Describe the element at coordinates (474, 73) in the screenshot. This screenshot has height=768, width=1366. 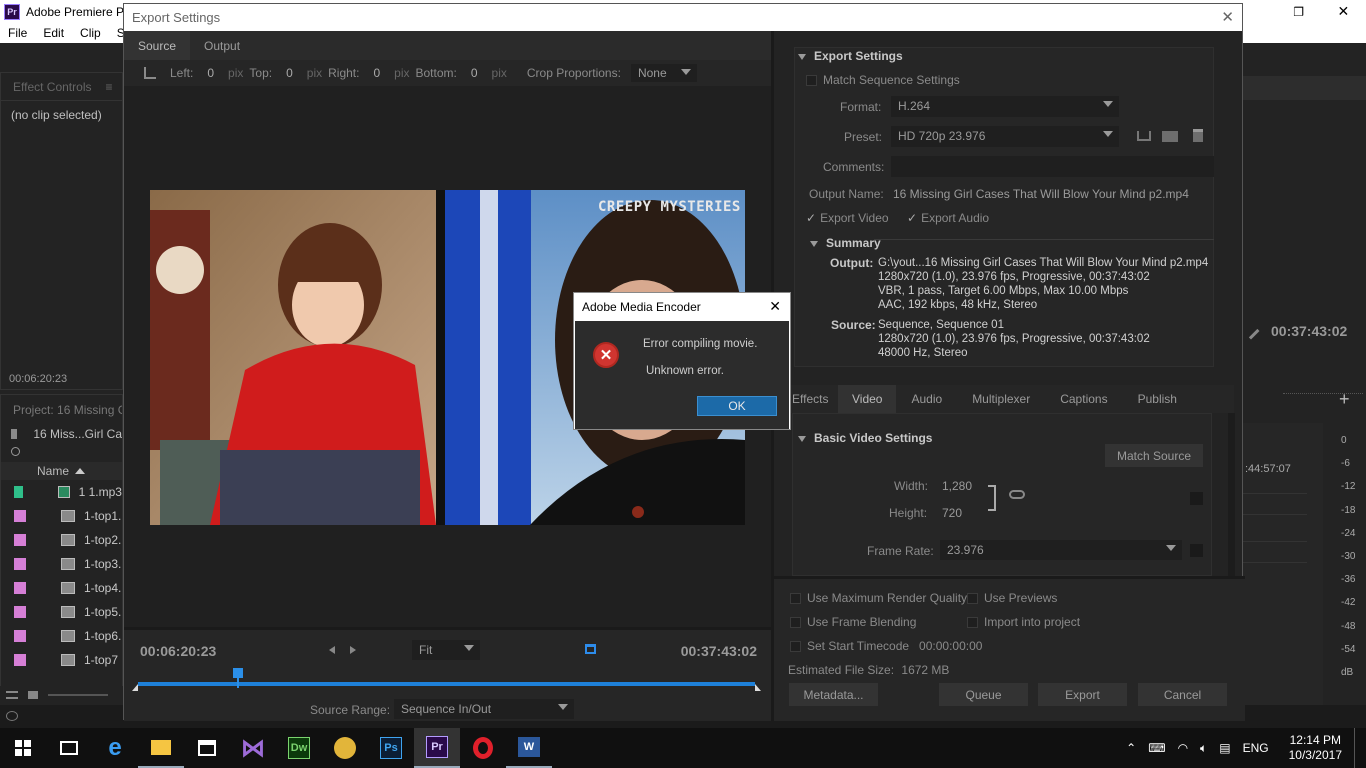
I see `crop-bottom-value: 0` at that location.